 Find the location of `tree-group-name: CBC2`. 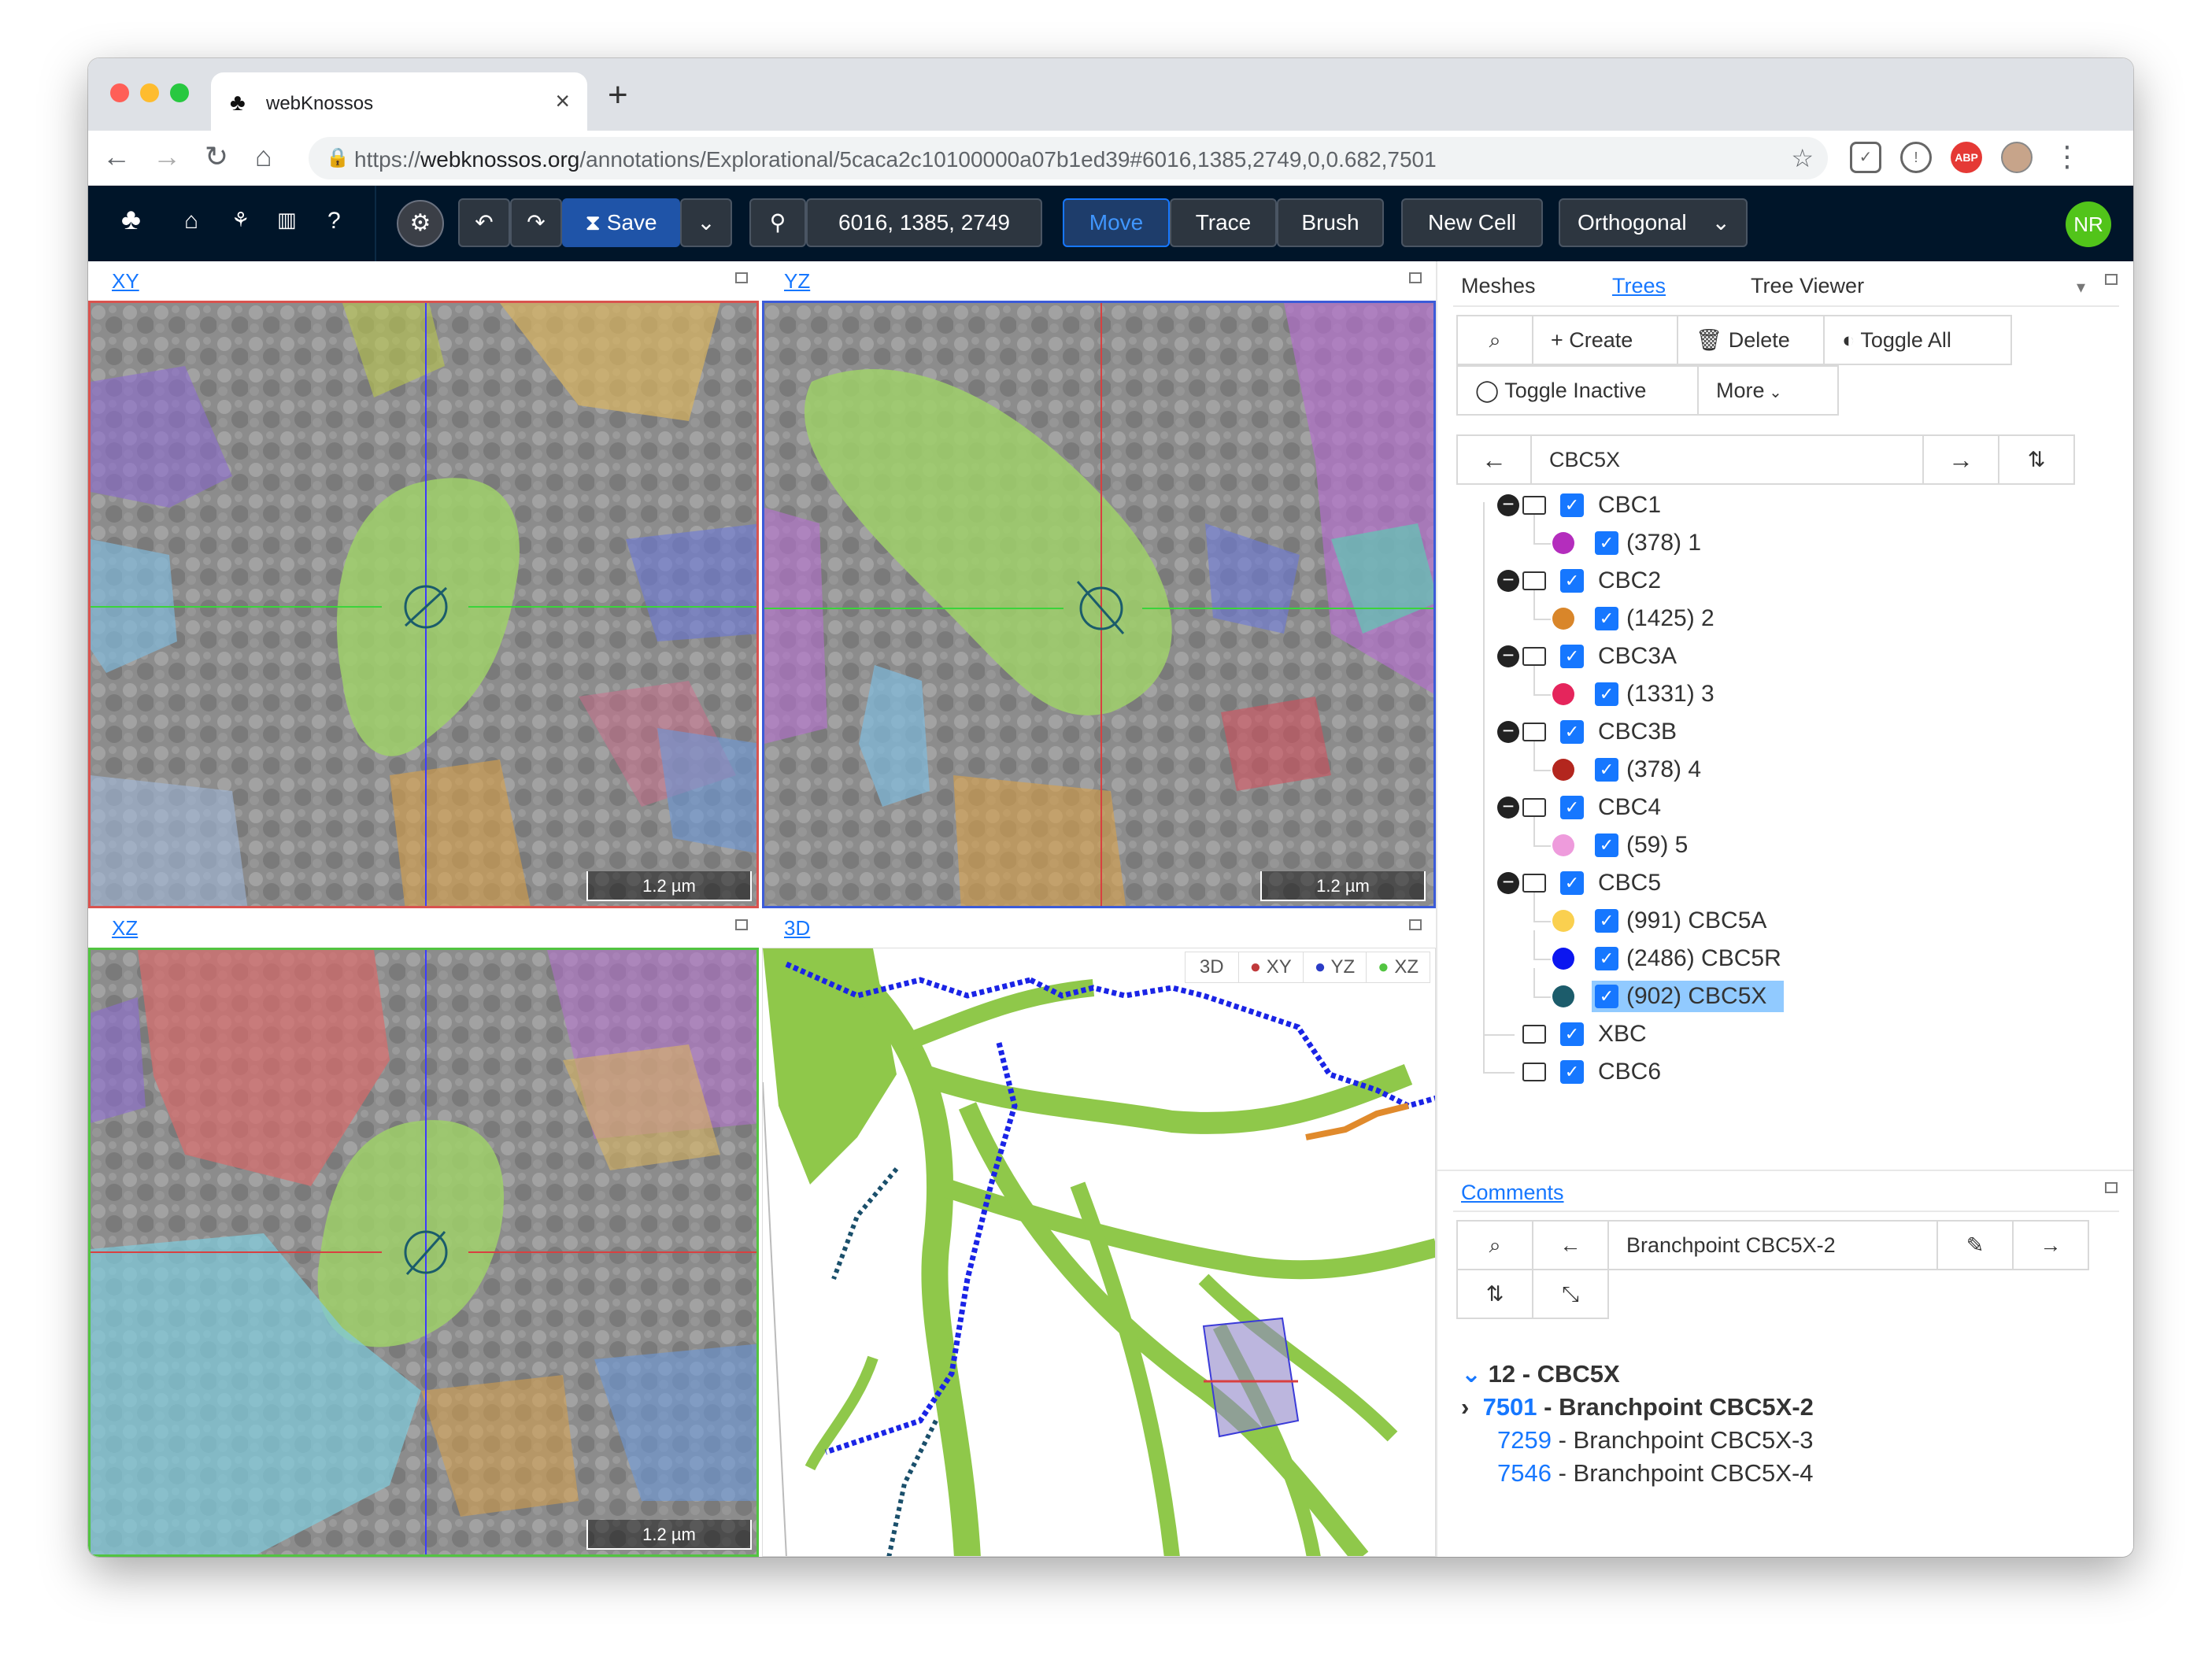

tree-group-name: CBC2 is located at coordinates (1629, 581).